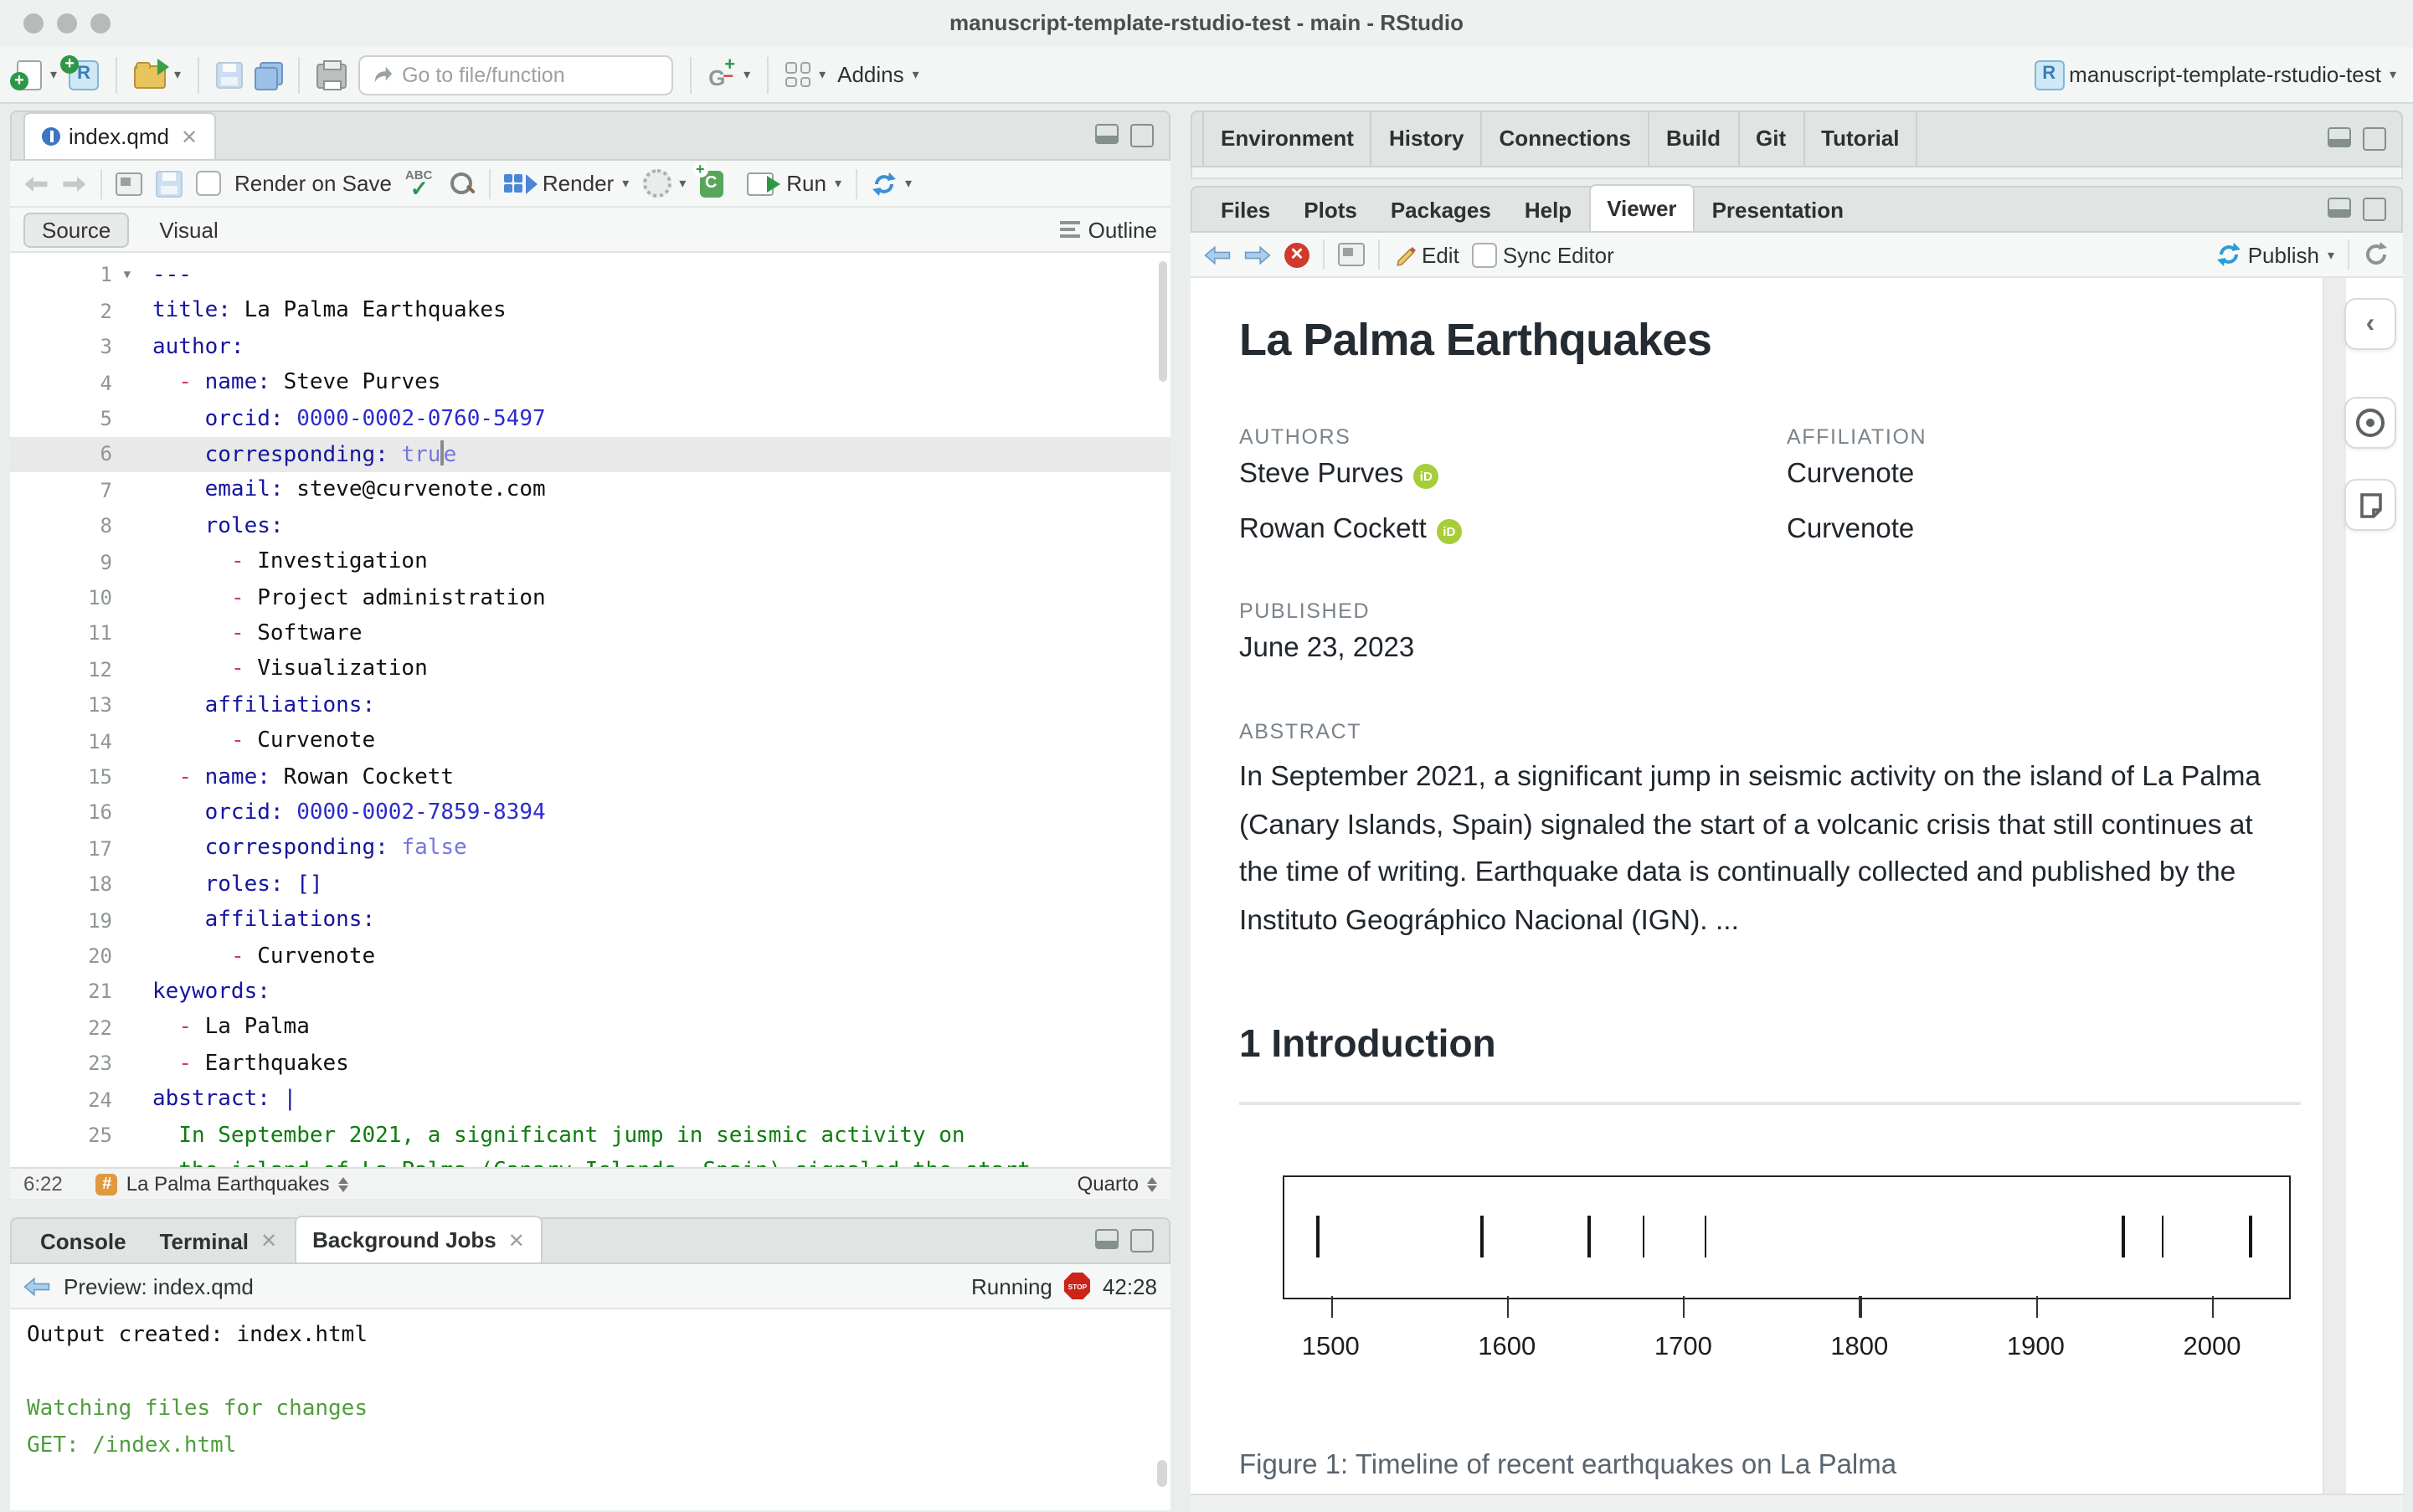  I want to click on tab-console: Console, so click(83, 1241).